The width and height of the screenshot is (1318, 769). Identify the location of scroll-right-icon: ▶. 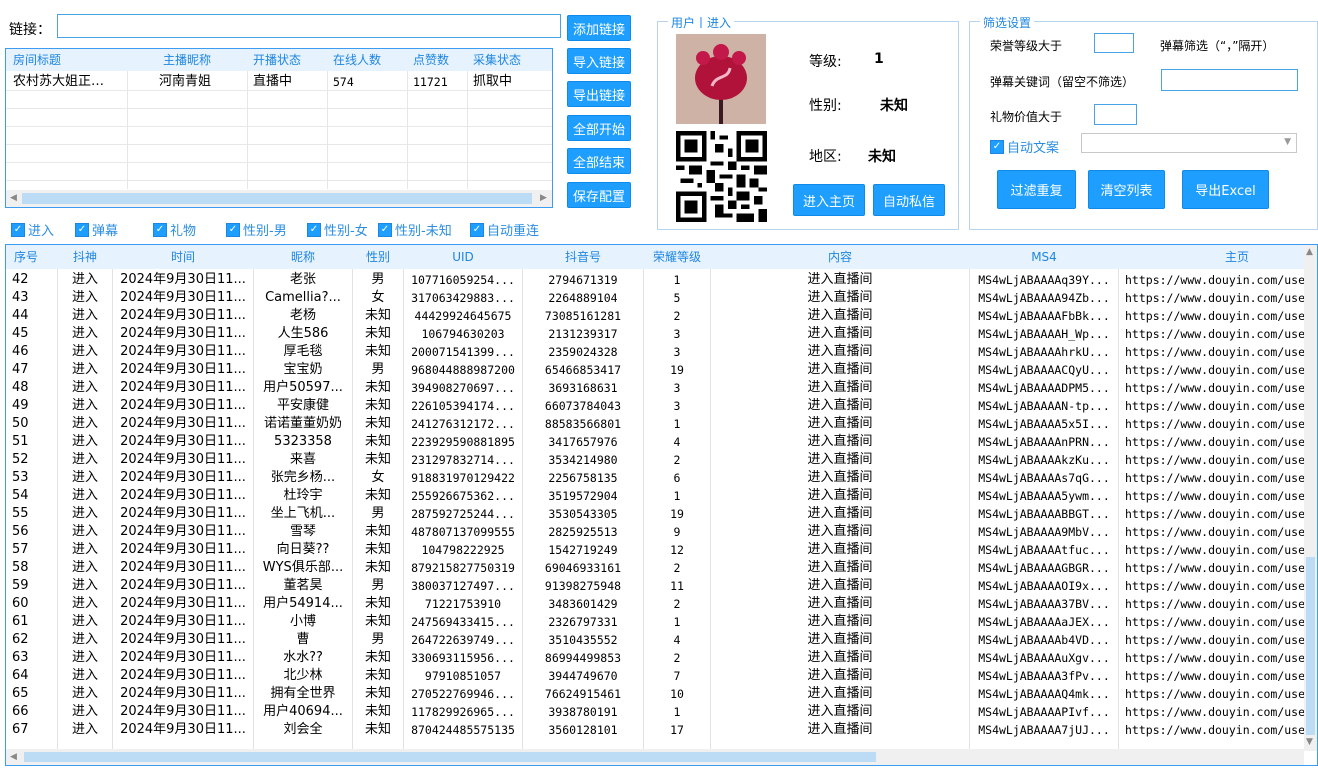
(543, 198).